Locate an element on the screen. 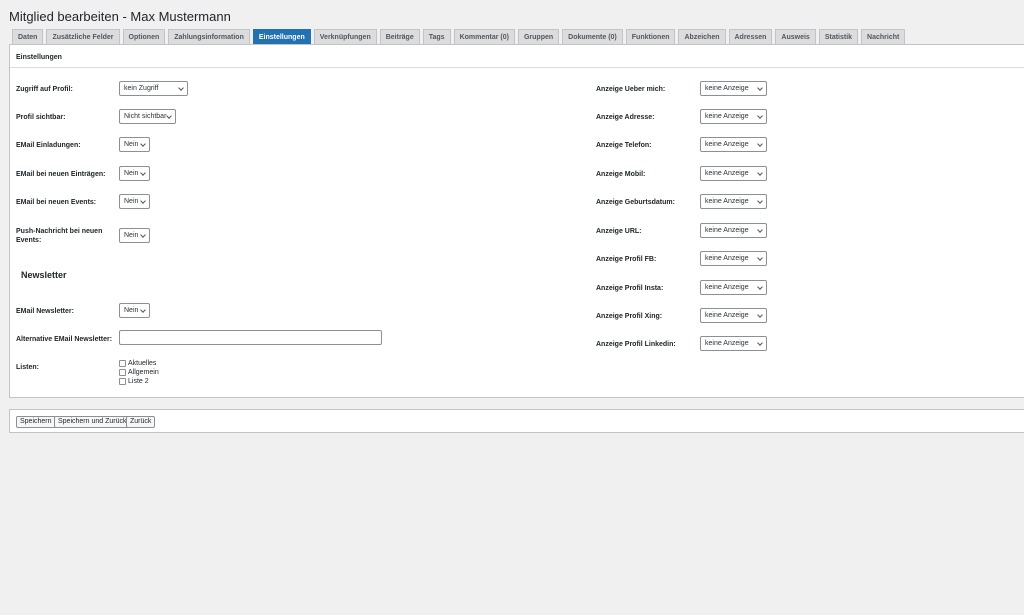 Image resolution: width=1024 pixels, height=615 pixels. email-new-entries-label: EMail bei neuen Einträgen: is located at coordinates (61, 174).